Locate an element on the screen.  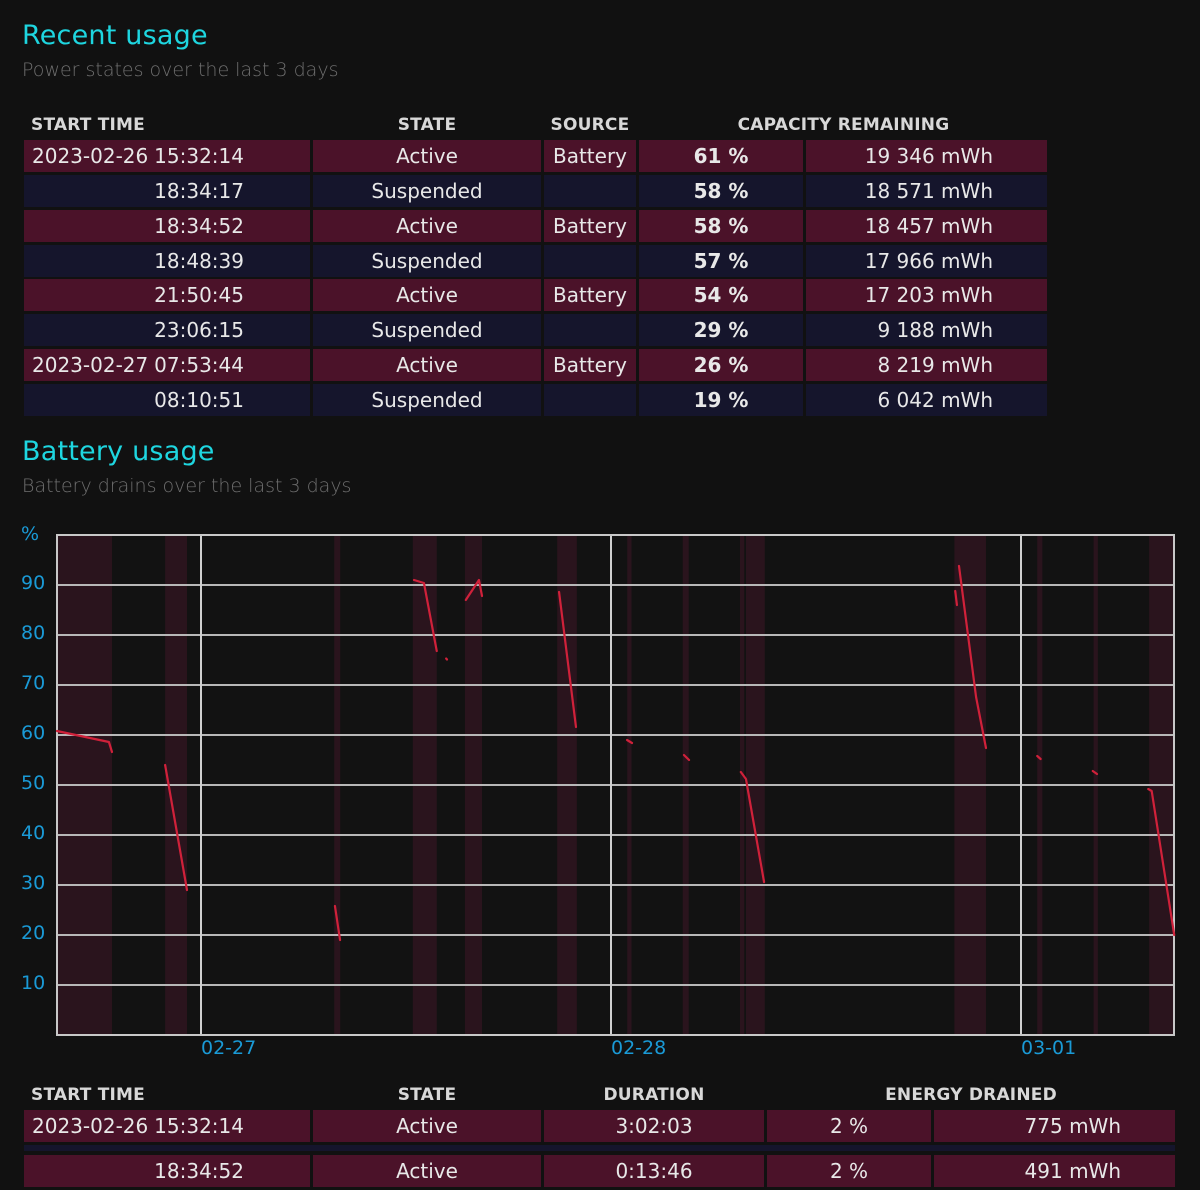
start-time-cell: 23:06:15 is located at coordinates (167, 330).